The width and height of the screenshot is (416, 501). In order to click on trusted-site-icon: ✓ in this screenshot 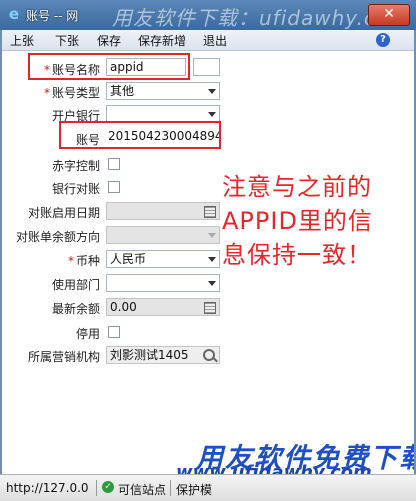, I will do `click(108, 487)`.